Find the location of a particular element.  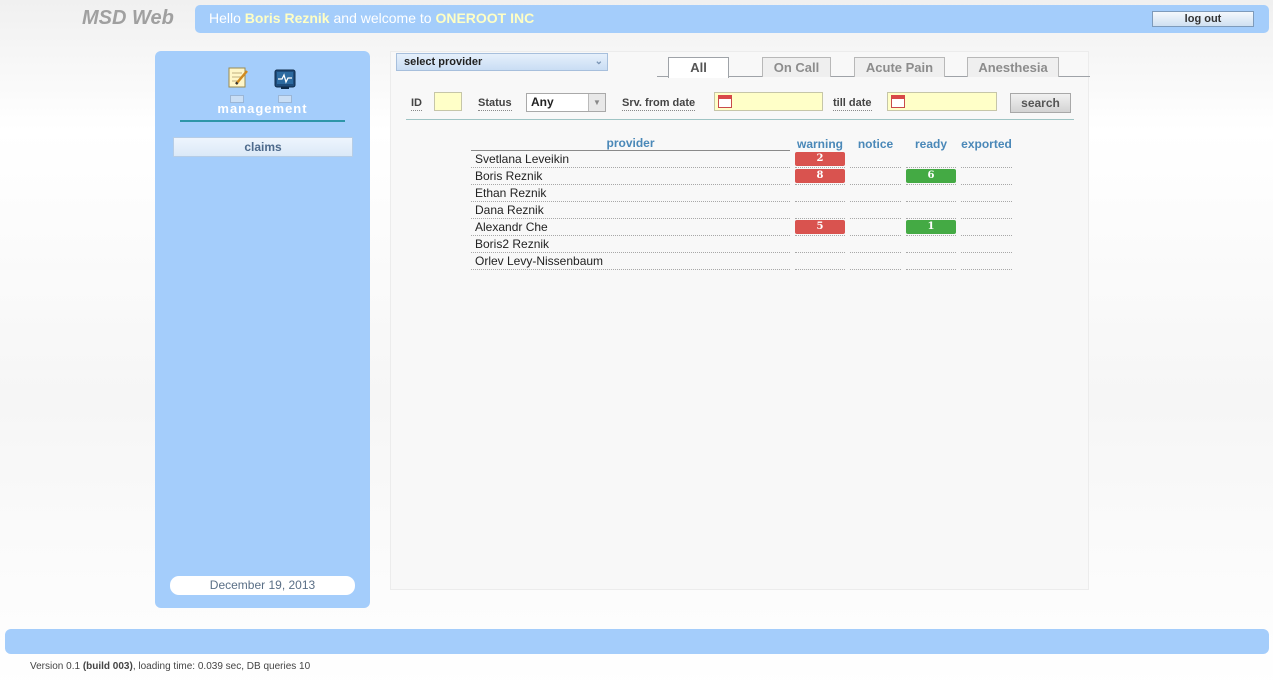

user-name: Boris Reznik is located at coordinates (287, 18).